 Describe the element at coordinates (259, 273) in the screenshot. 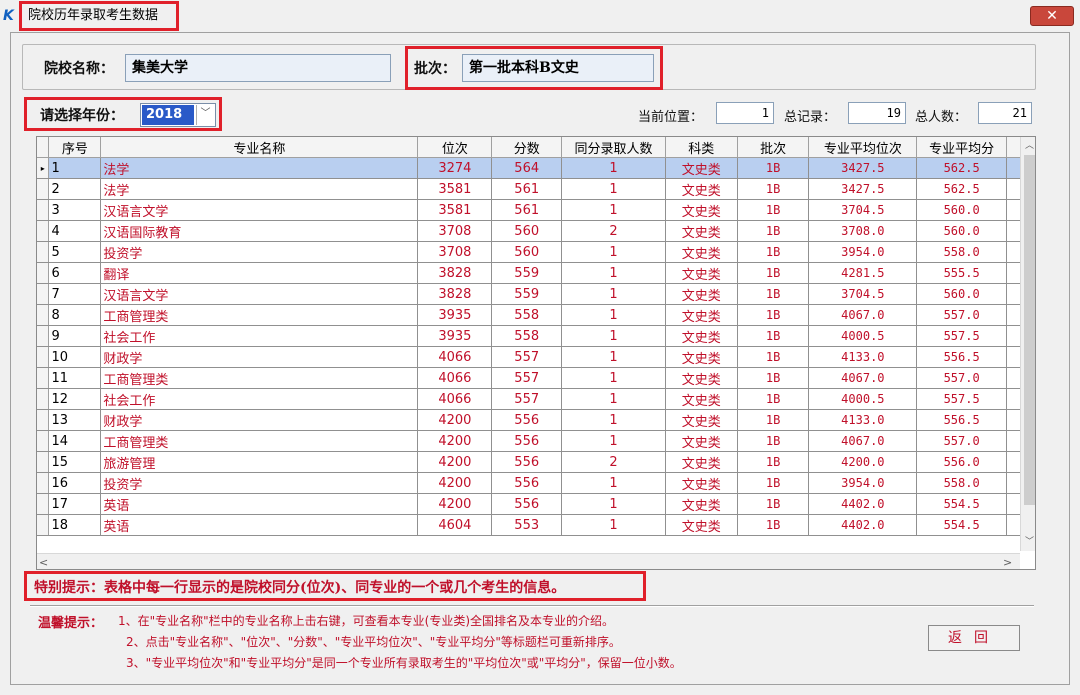

I see `cell-major: 翻译` at that location.